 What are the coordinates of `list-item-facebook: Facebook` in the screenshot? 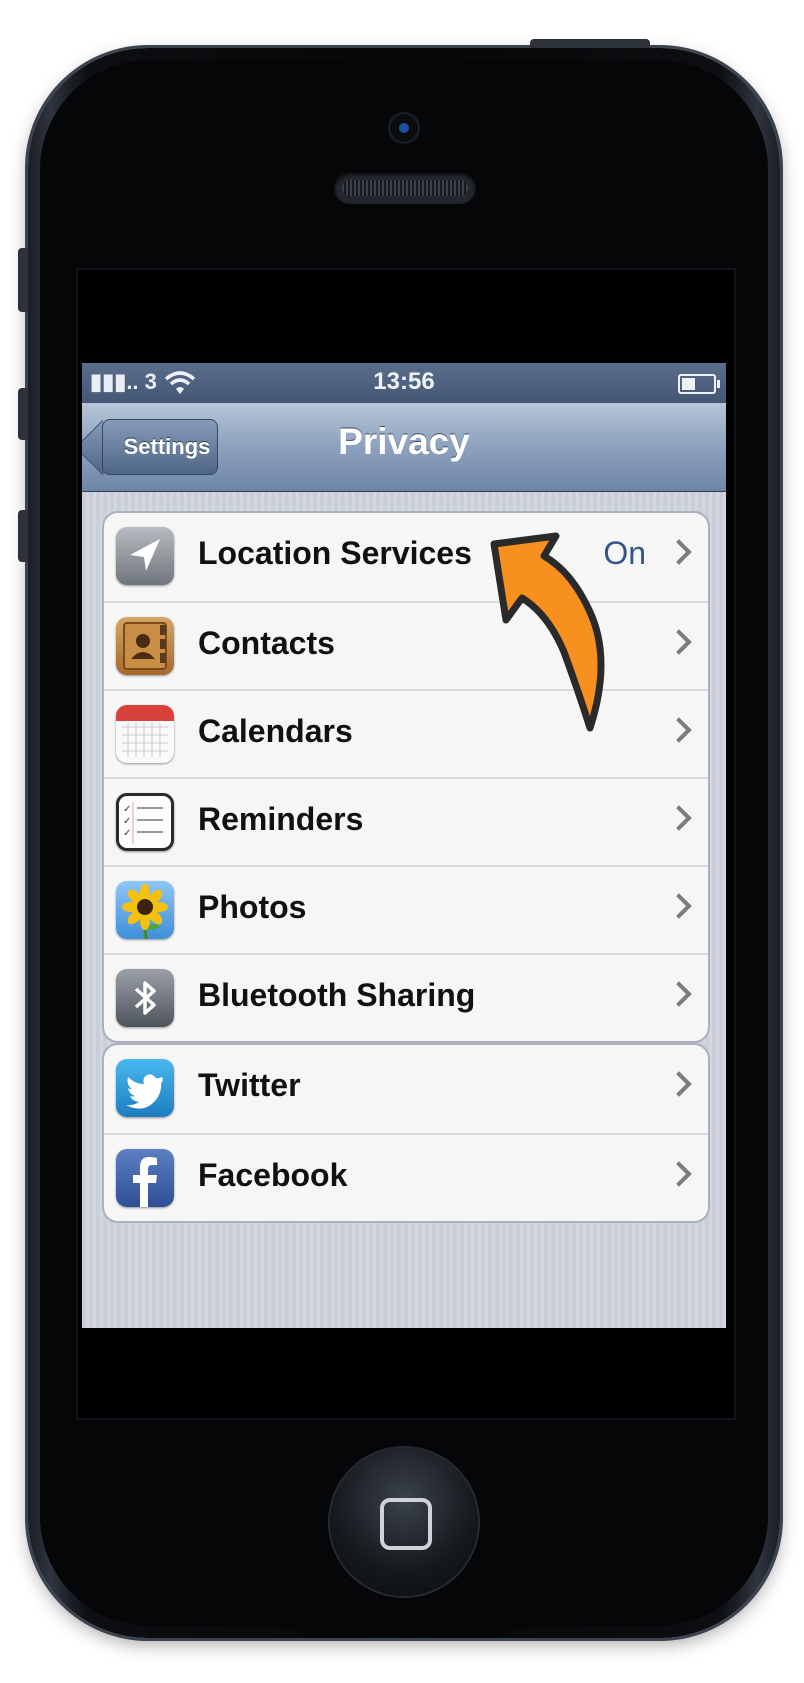 It's located at (406, 1177).